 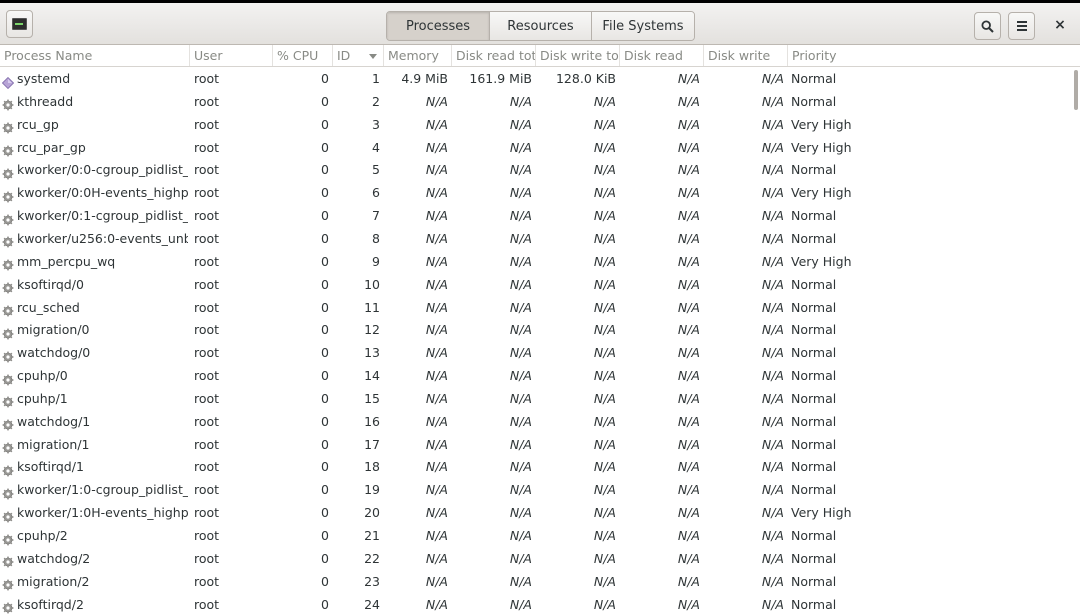 What do you see at coordinates (45, 101) in the screenshot?
I see `process-name: kthreadd` at bounding box center [45, 101].